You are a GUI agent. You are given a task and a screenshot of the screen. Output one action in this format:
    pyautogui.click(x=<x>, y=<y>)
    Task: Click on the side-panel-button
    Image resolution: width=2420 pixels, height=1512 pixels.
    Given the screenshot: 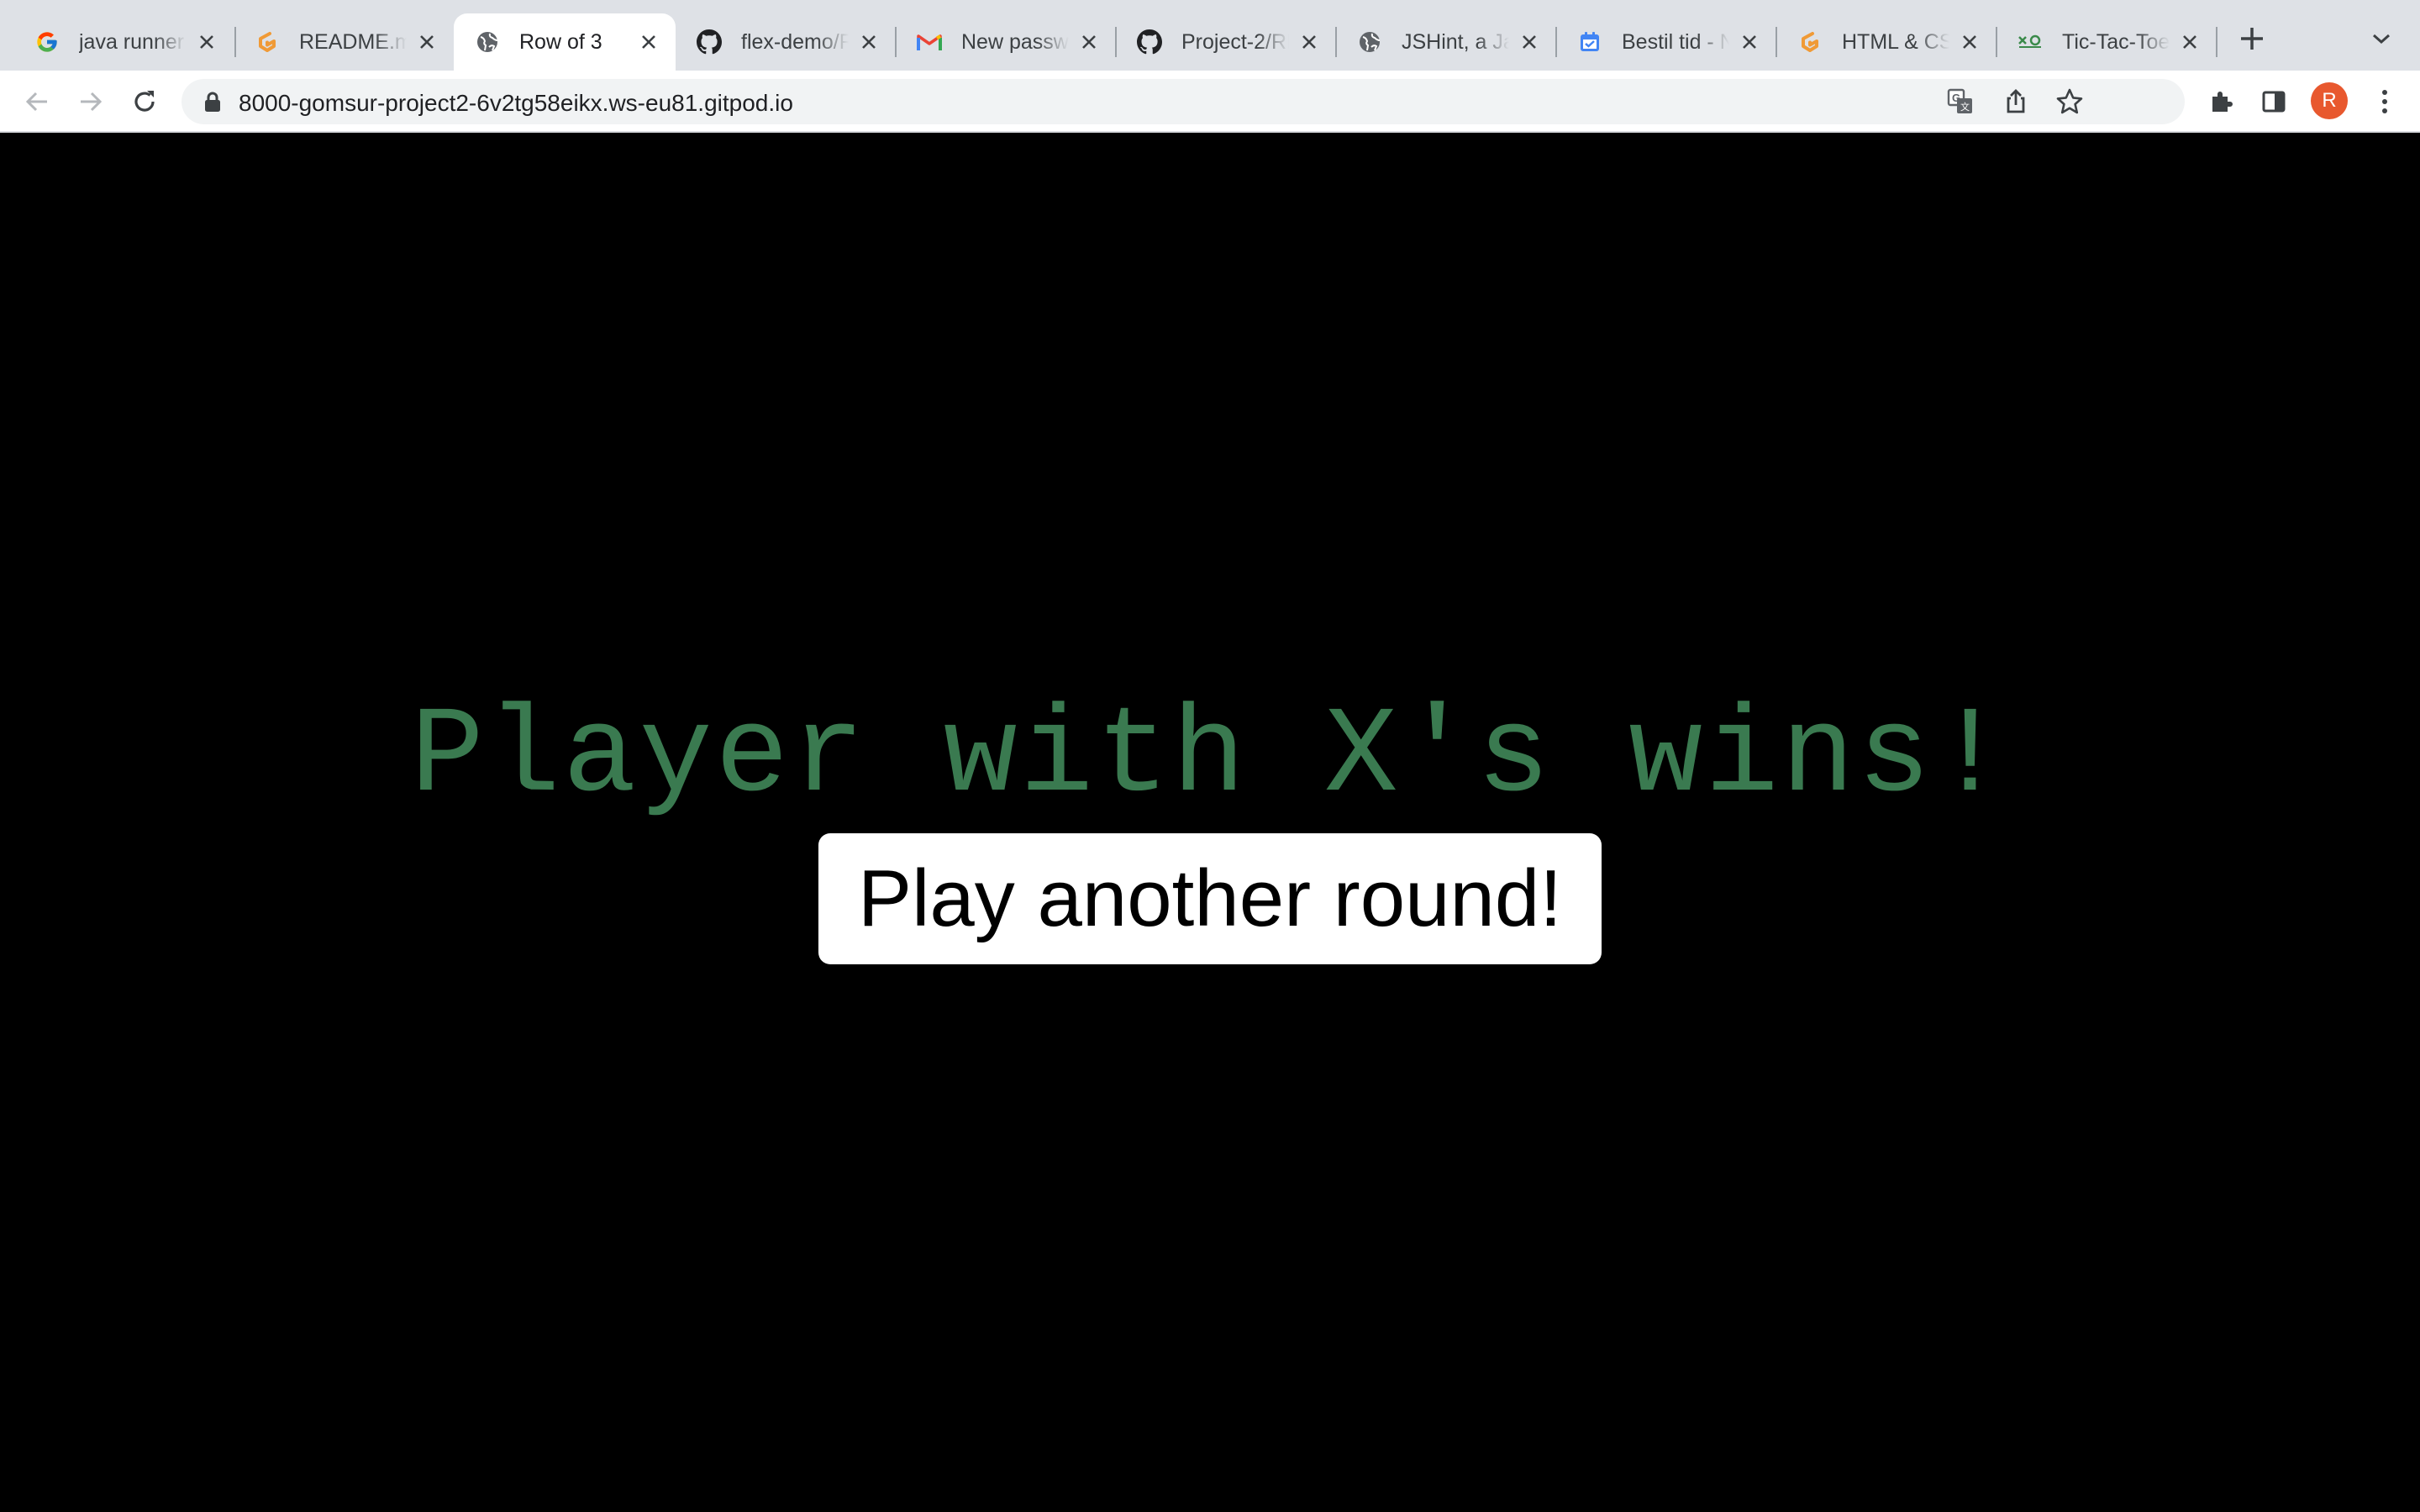 What is the action you would take?
    pyautogui.click(x=2274, y=101)
    